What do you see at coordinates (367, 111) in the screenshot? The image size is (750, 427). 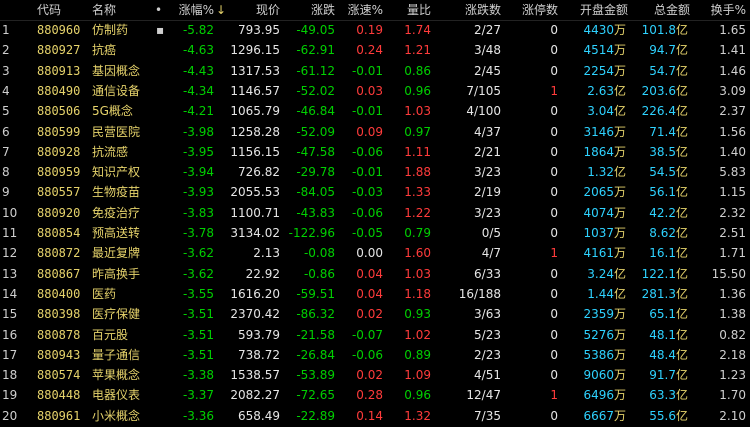 I see `row-speed: -0.01` at bounding box center [367, 111].